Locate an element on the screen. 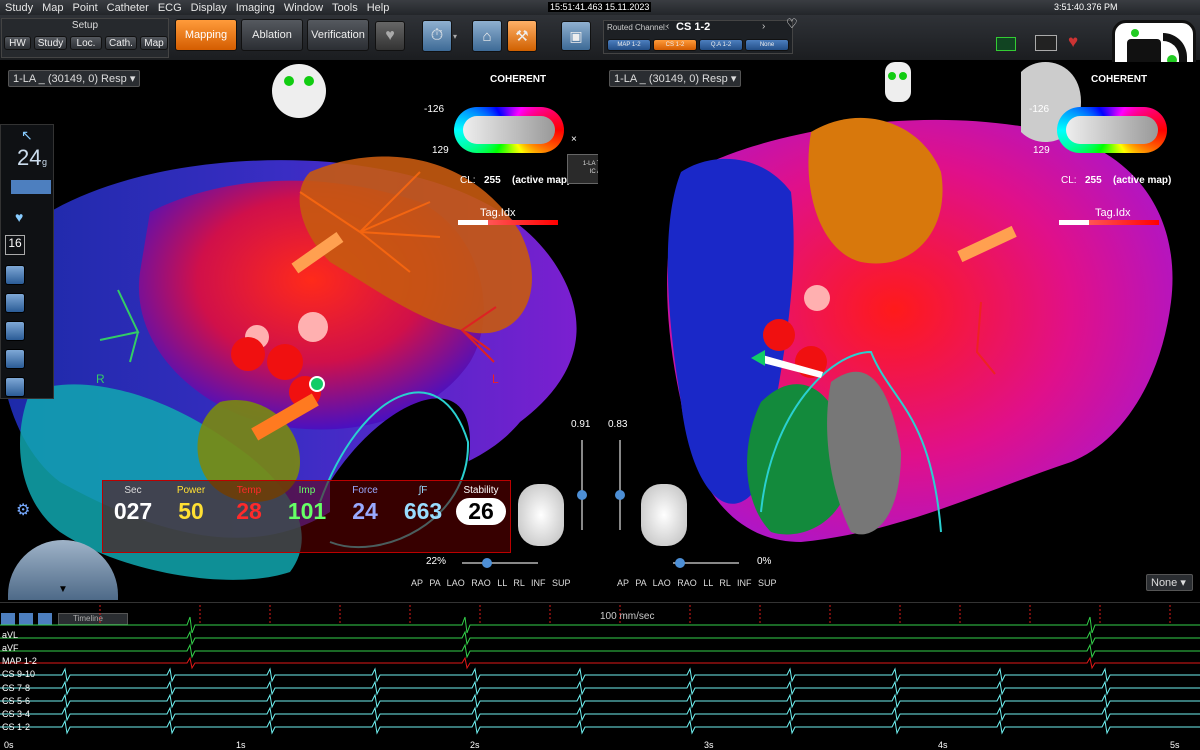 This screenshot has width=1200, height=750. grid-tool-icon is located at coordinates (15, 275).